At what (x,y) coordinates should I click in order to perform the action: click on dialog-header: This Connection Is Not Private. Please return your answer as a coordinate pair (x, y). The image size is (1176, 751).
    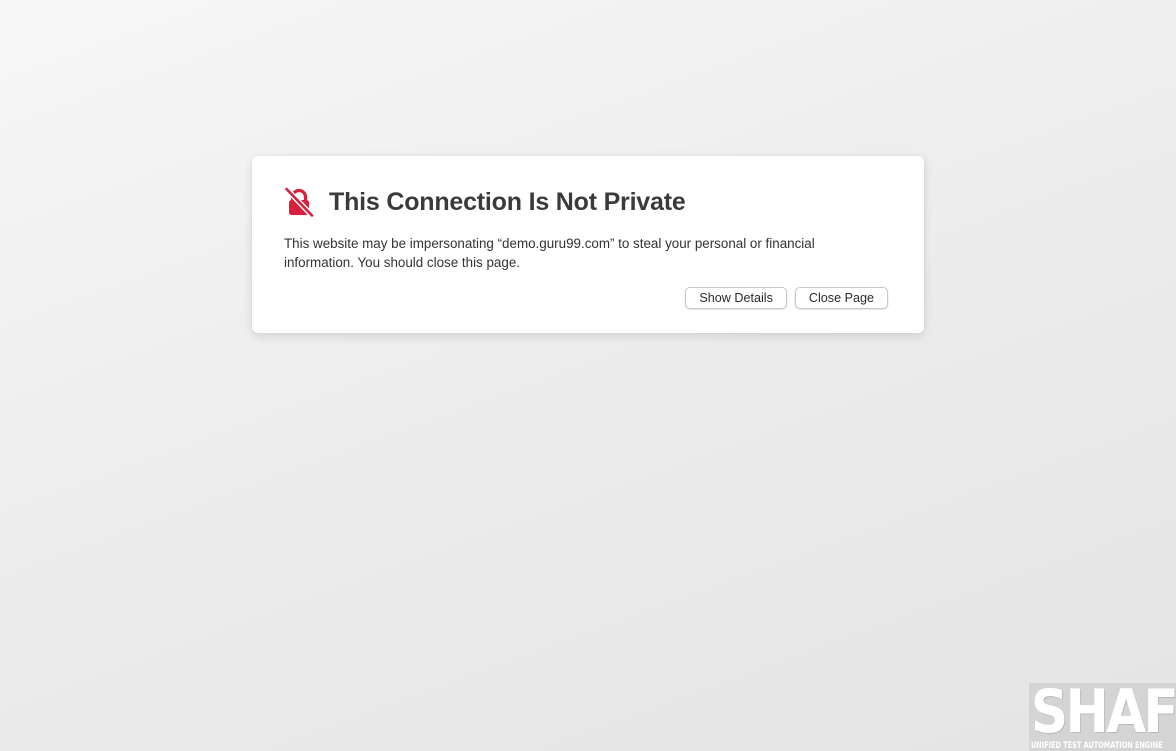
    Looking at the image, I should click on (484, 202).